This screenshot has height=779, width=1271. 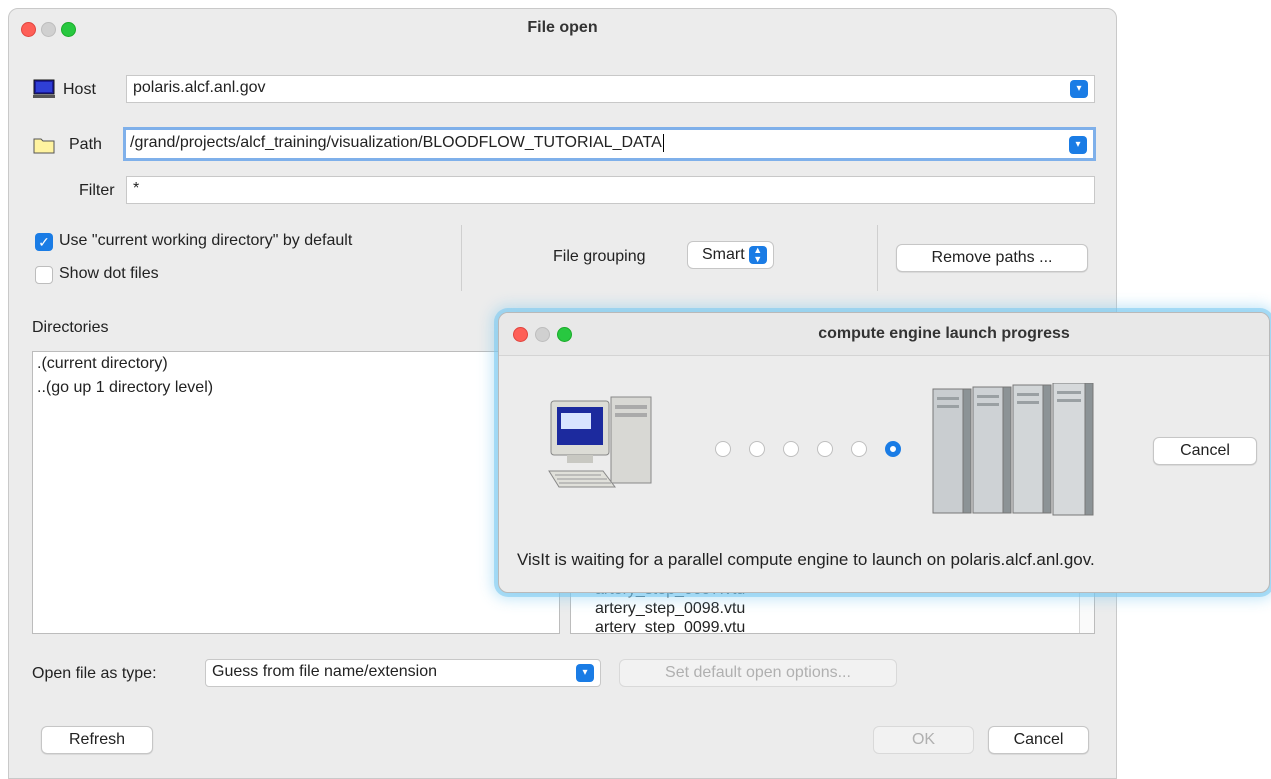 I want to click on filter-value: *, so click(x=136, y=188).